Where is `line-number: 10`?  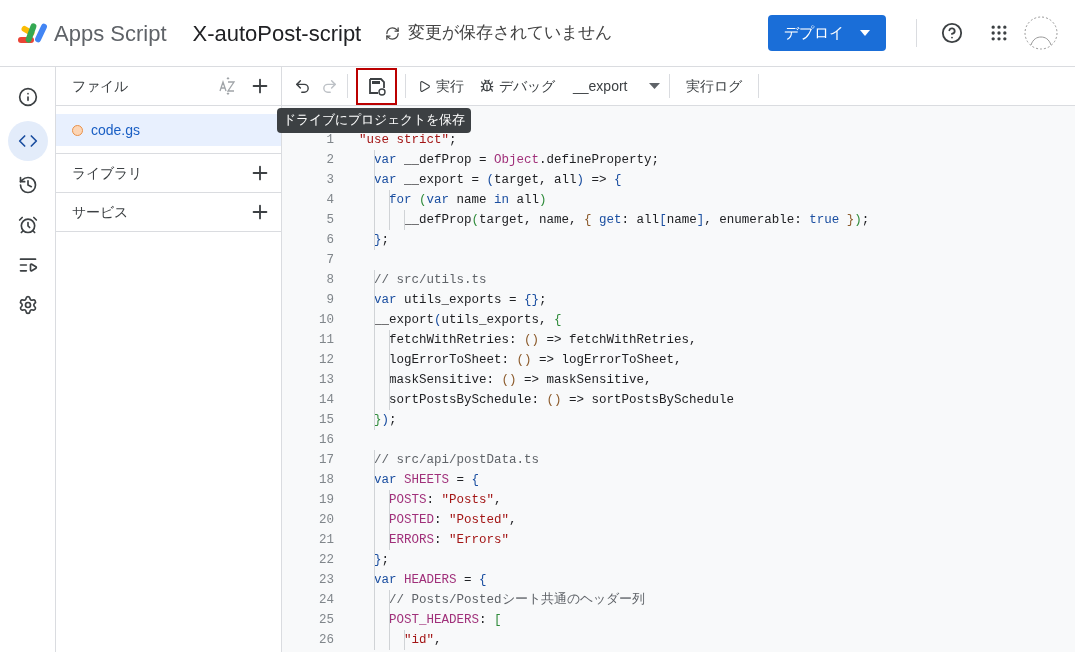 line-number: 10 is located at coordinates (326, 320).